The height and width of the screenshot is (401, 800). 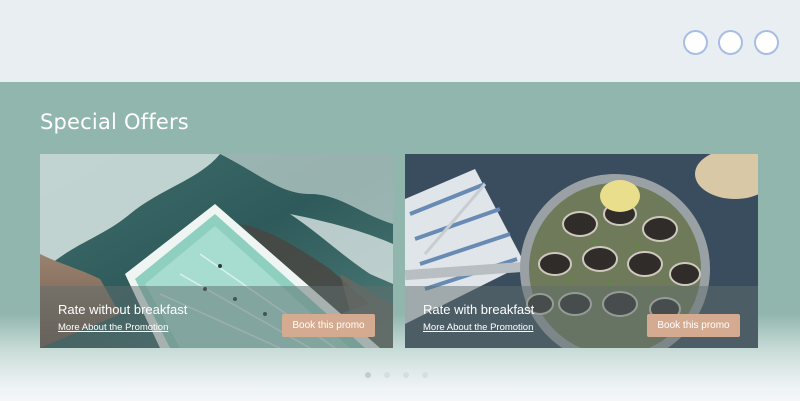 I want to click on carousel-pagination, so click(x=396, y=375).